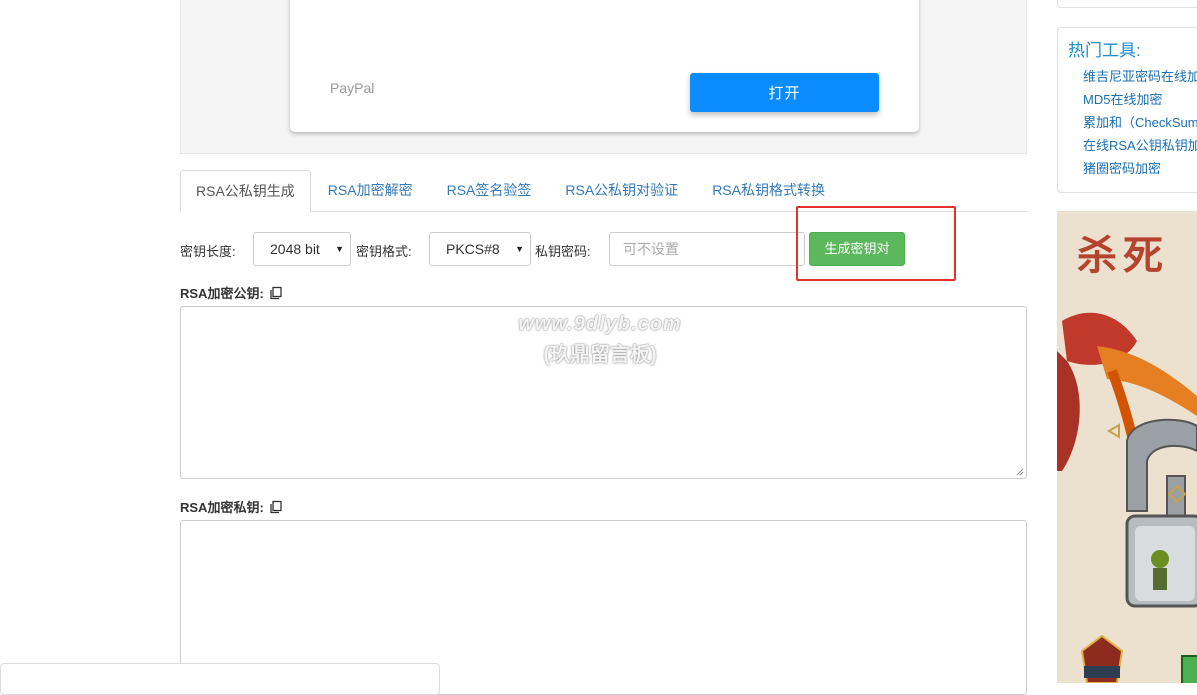 The image size is (1197, 695). I want to click on watermark-name: (玖鼎留言板), so click(600, 355).